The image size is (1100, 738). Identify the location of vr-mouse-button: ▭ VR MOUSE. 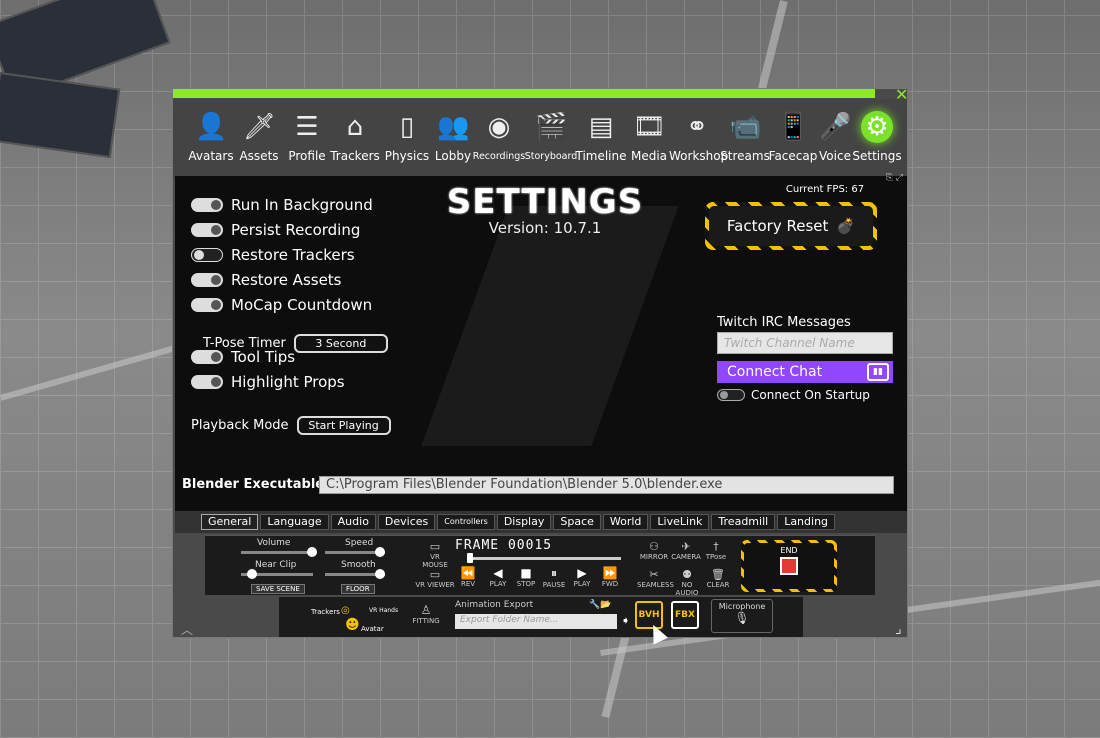
(435, 554).